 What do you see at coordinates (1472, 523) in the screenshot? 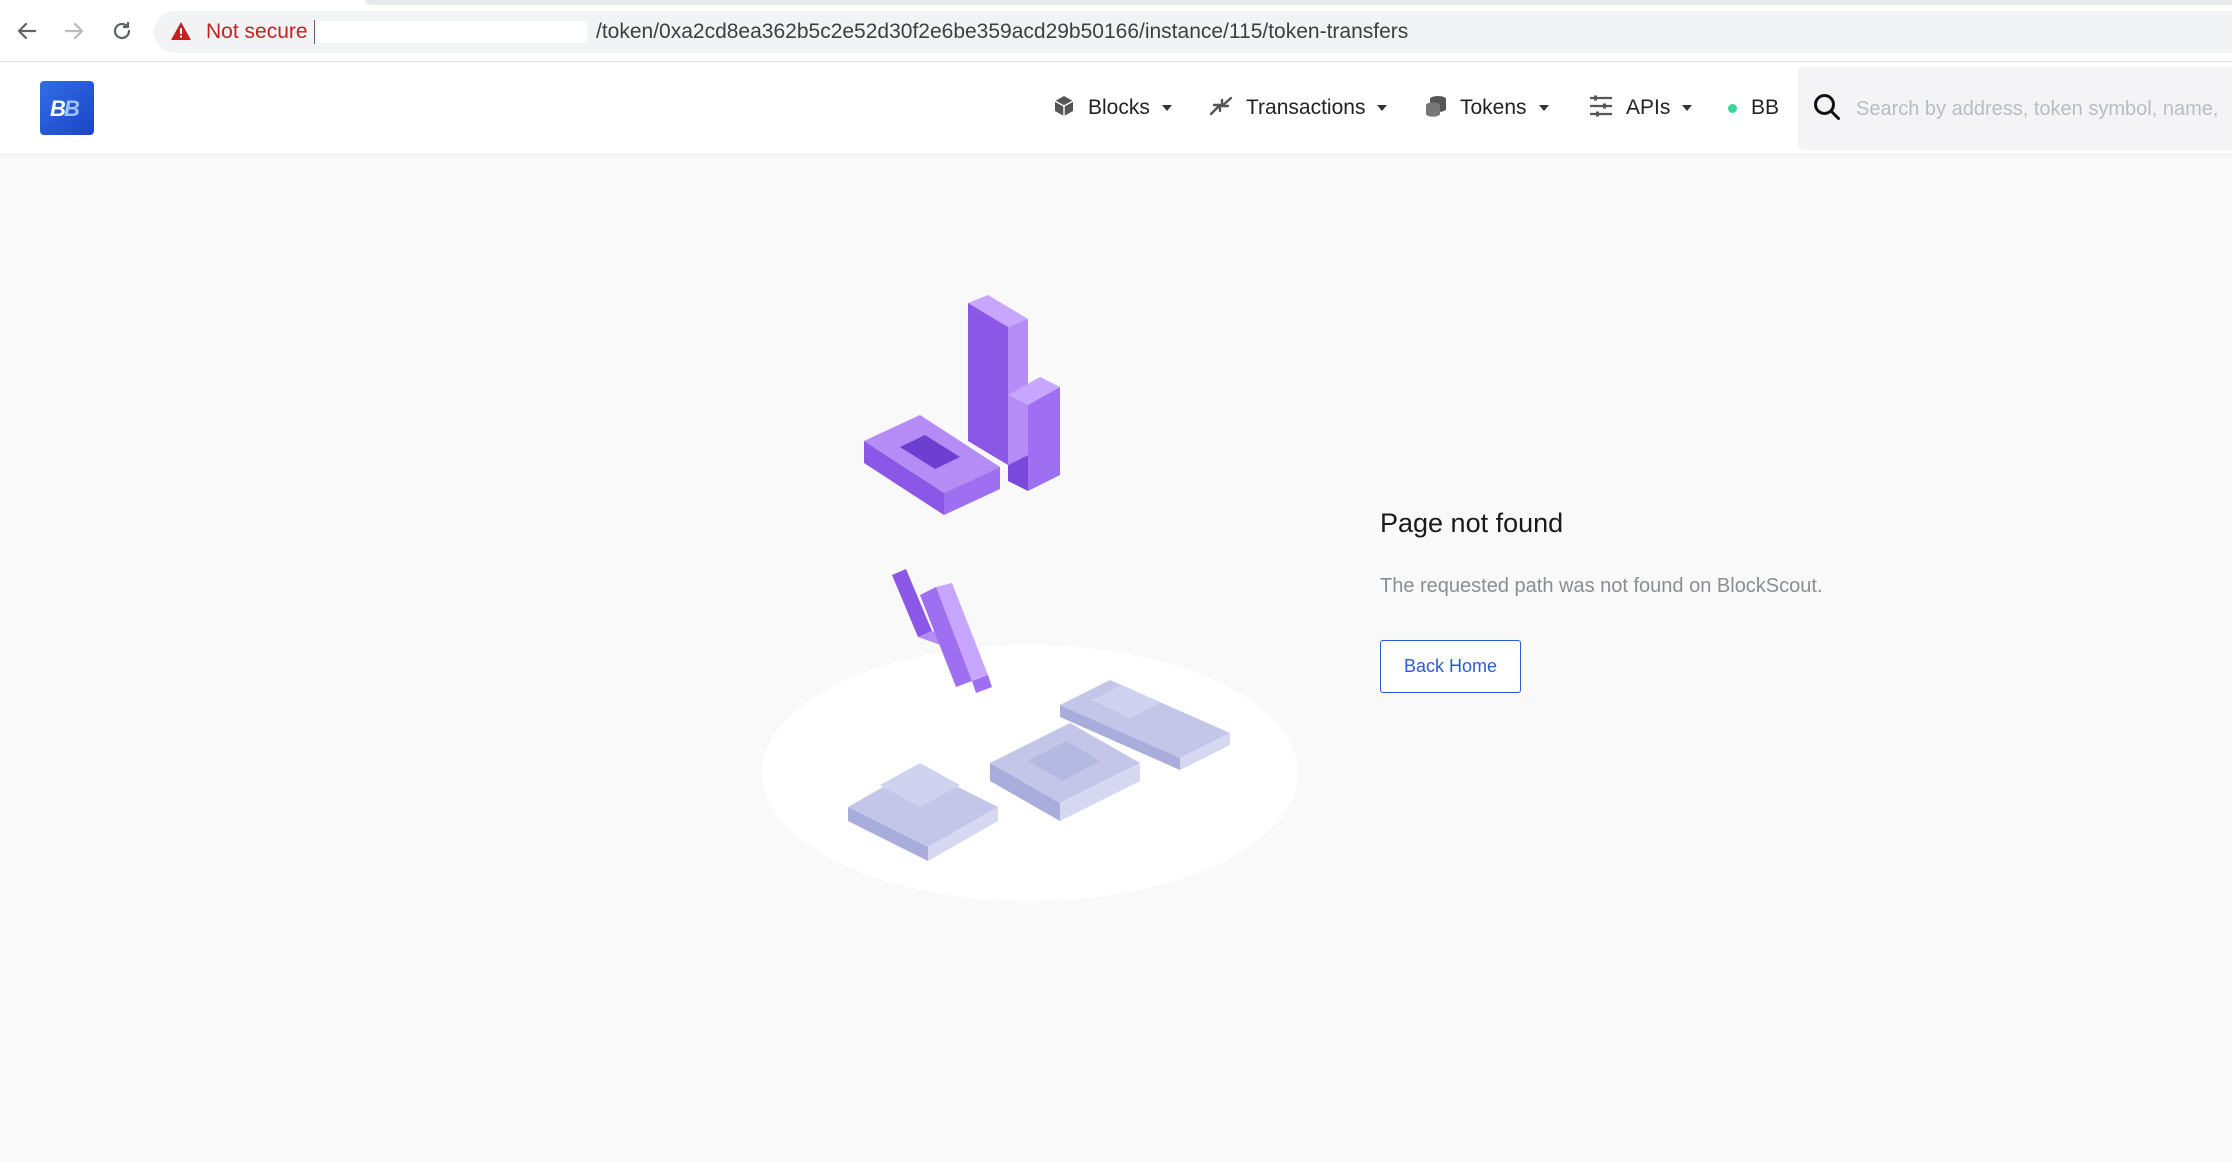
I see `page-title: Page not found` at bounding box center [1472, 523].